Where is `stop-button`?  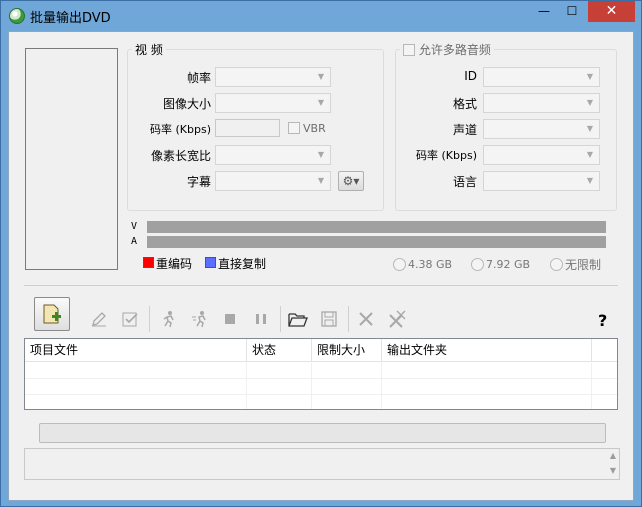
stop-button is located at coordinates (230, 319).